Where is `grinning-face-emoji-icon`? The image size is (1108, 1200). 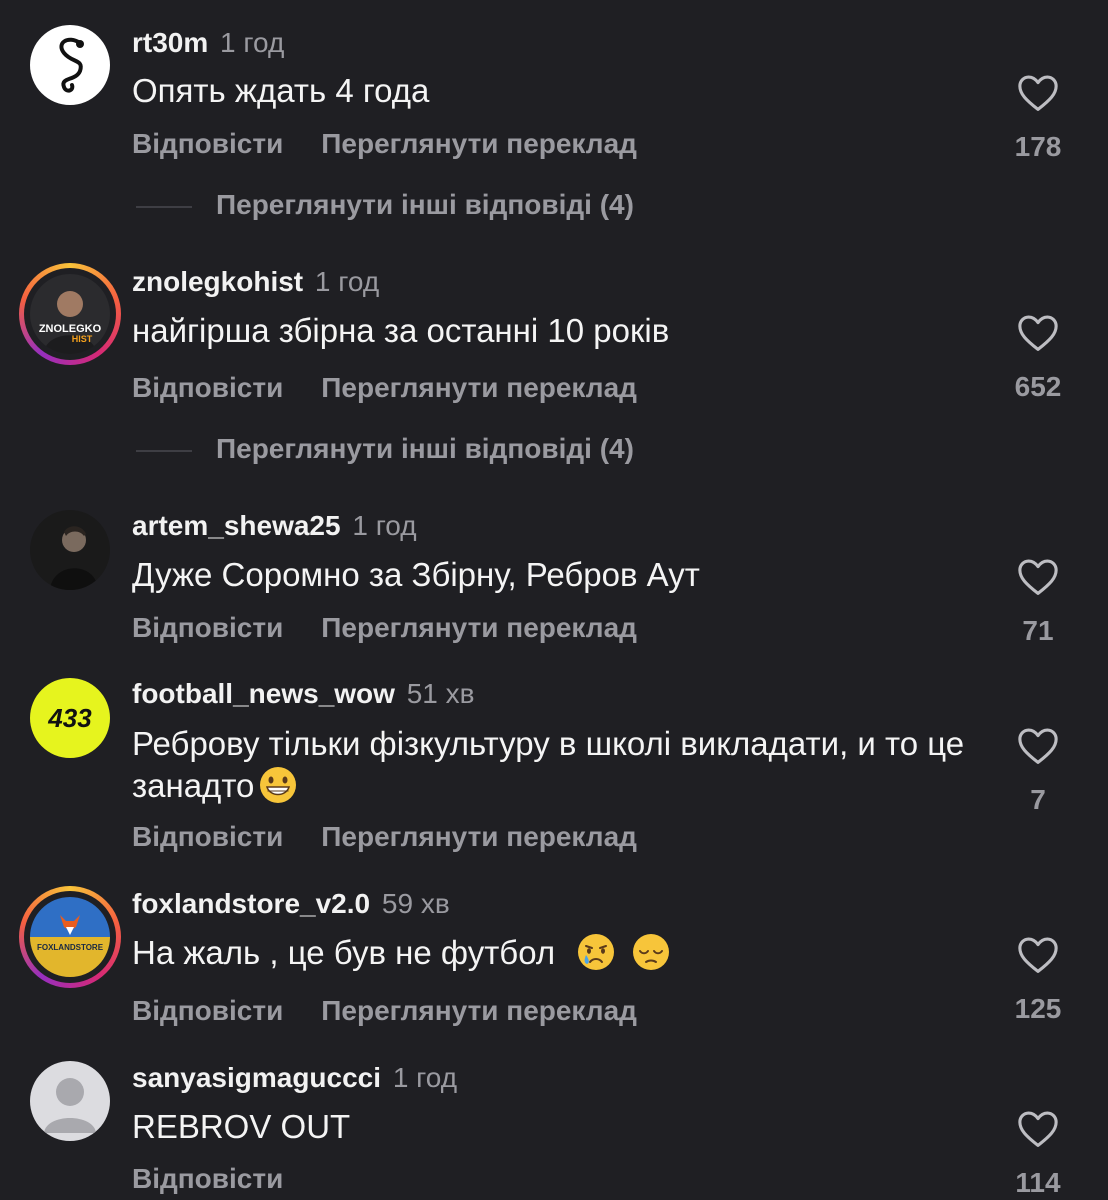
grinning-face-emoji-icon is located at coordinates (278, 785).